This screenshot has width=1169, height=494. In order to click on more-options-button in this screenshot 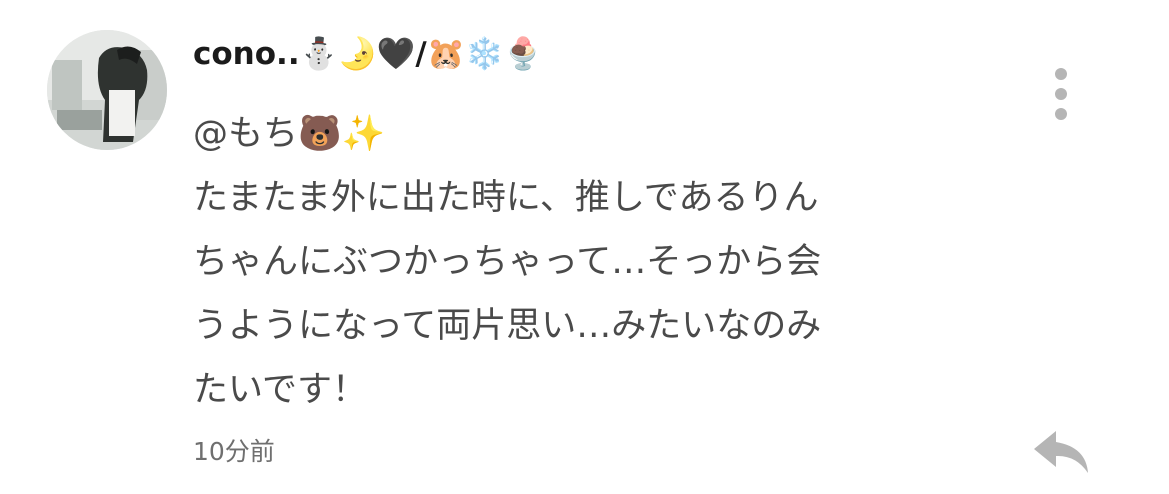, I will do `click(1062, 94)`.